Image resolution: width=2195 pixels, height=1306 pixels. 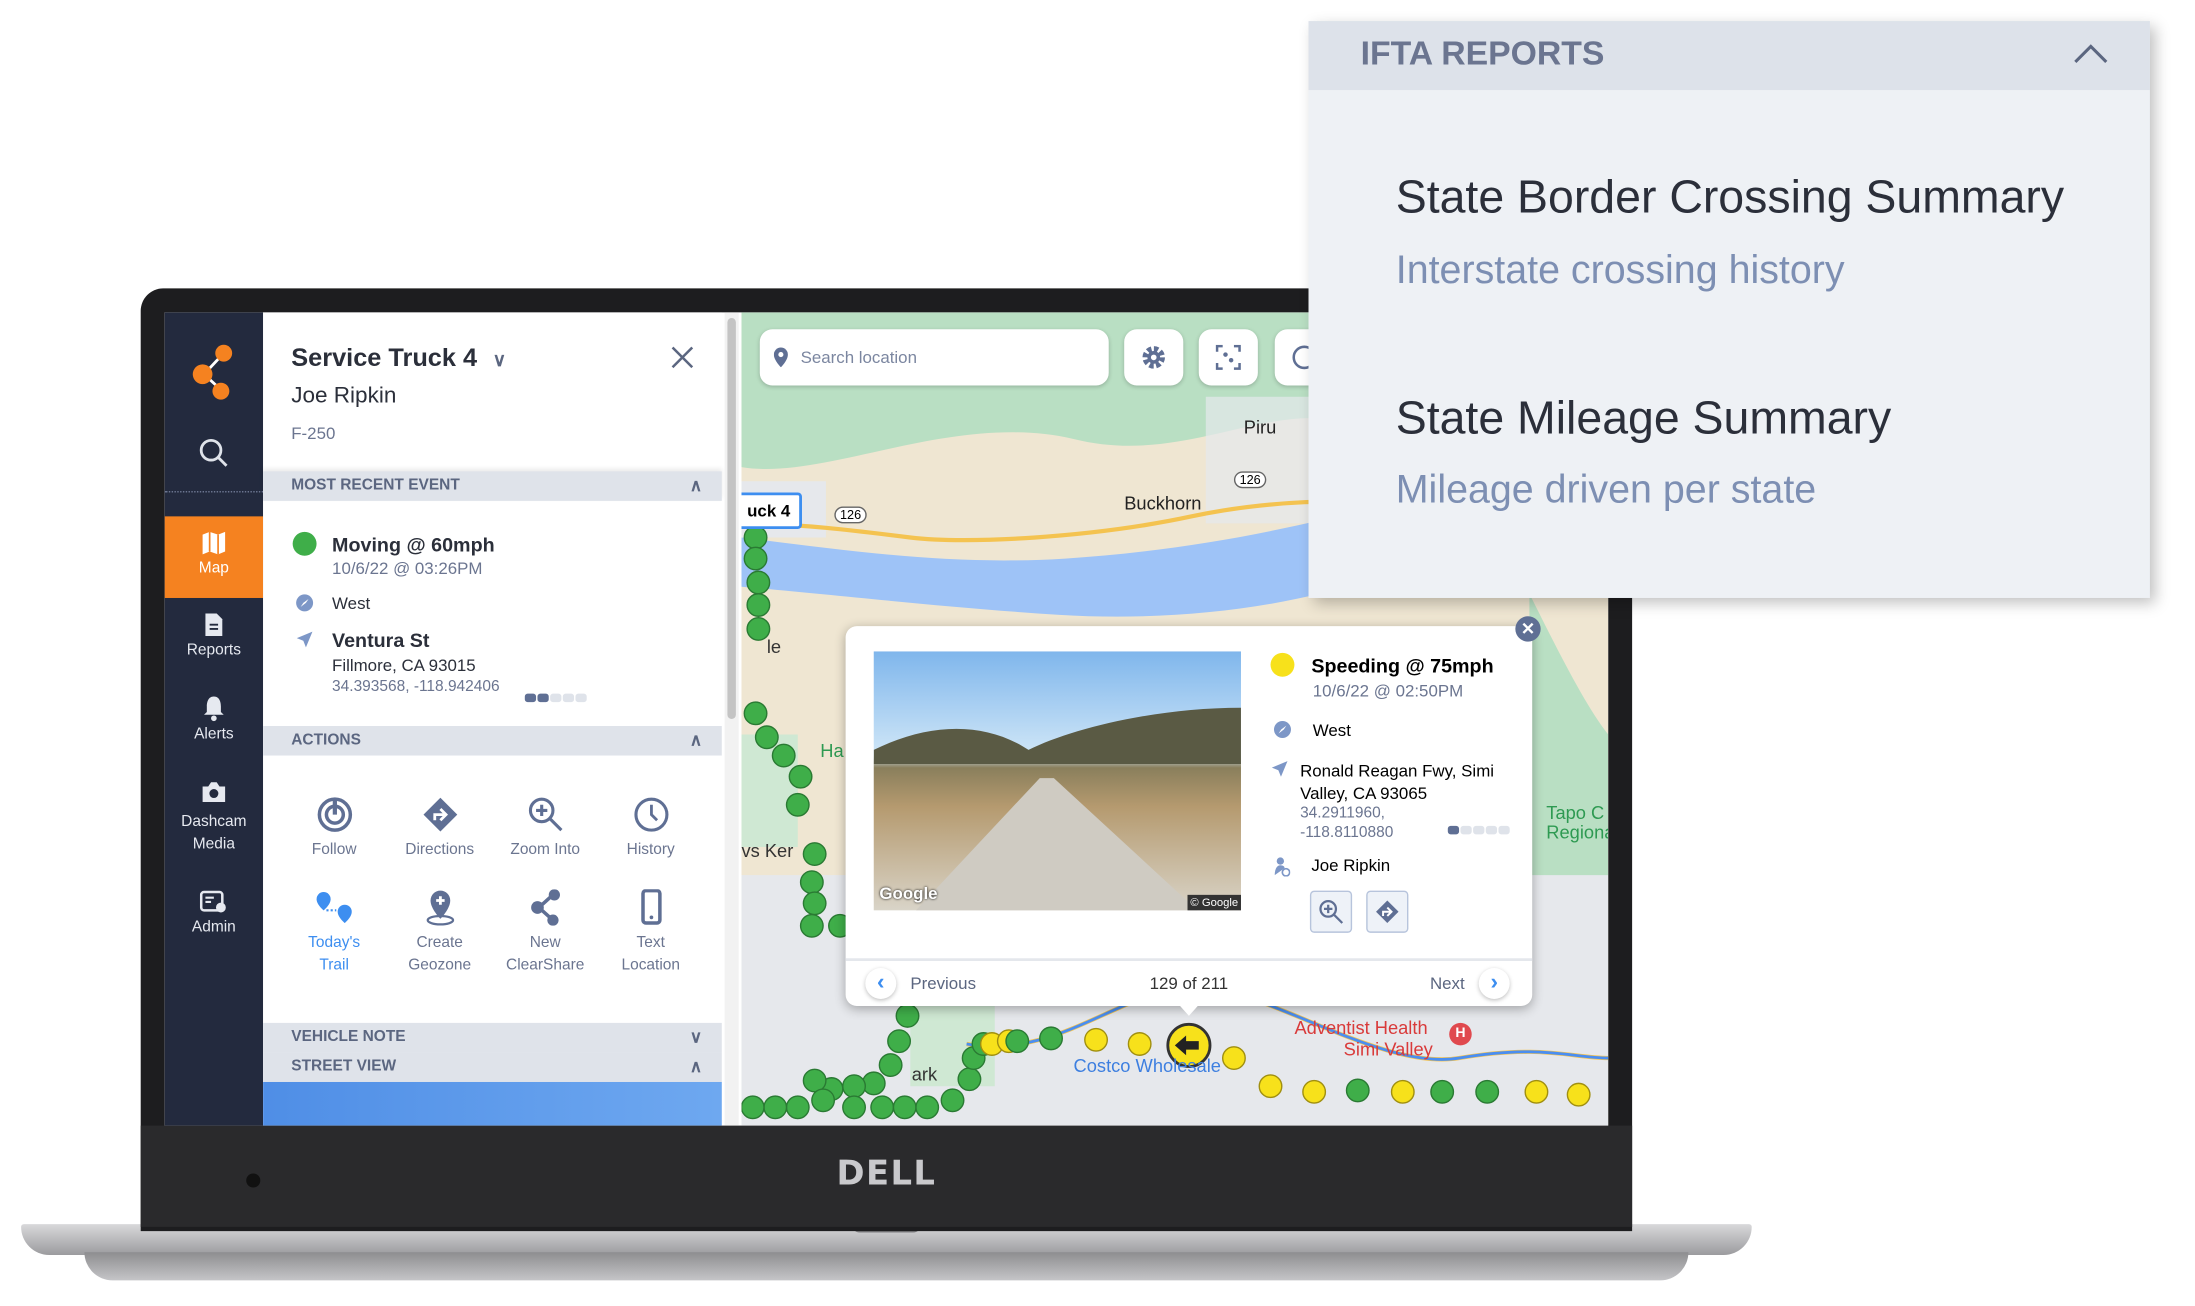 What do you see at coordinates (1643, 417) in the screenshot?
I see `report-link-state-mileage: State Mileage Summary` at bounding box center [1643, 417].